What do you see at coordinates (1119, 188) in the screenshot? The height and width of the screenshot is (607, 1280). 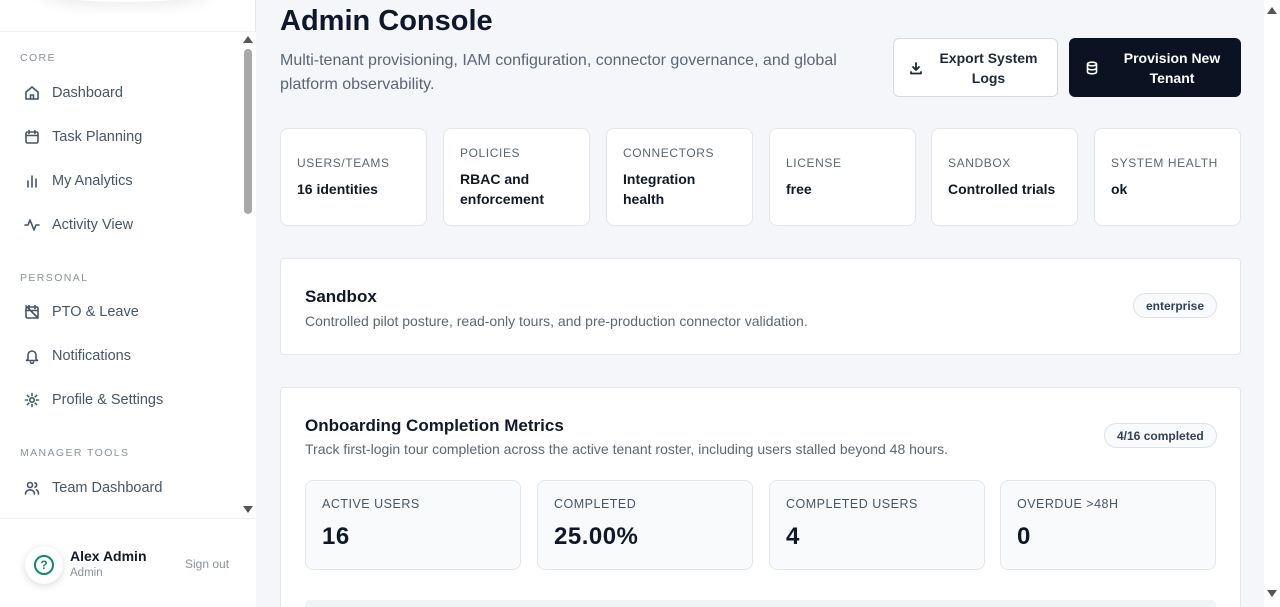 I see `stat-value: ok` at bounding box center [1119, 188].